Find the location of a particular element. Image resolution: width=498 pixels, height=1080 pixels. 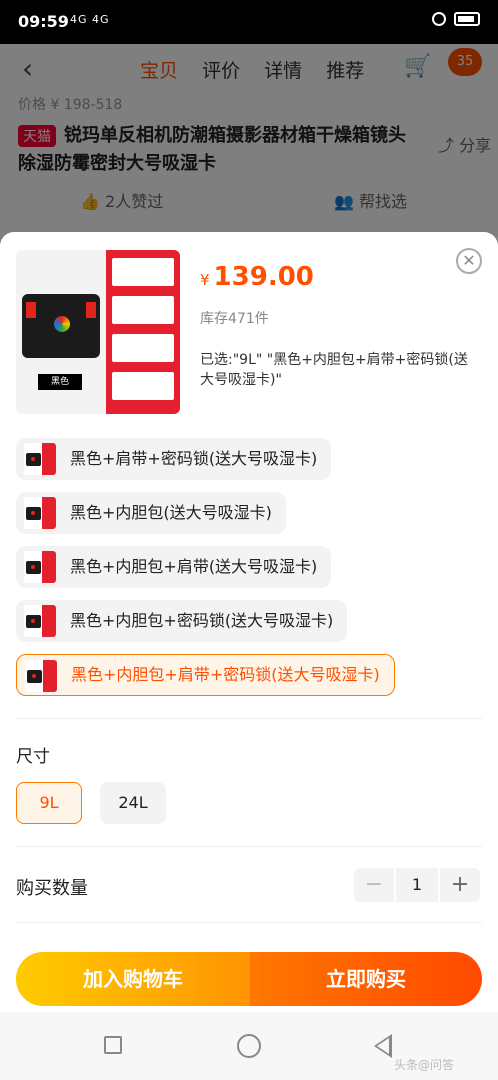

status-time: 09:59 is located at coordinates (43, 21).